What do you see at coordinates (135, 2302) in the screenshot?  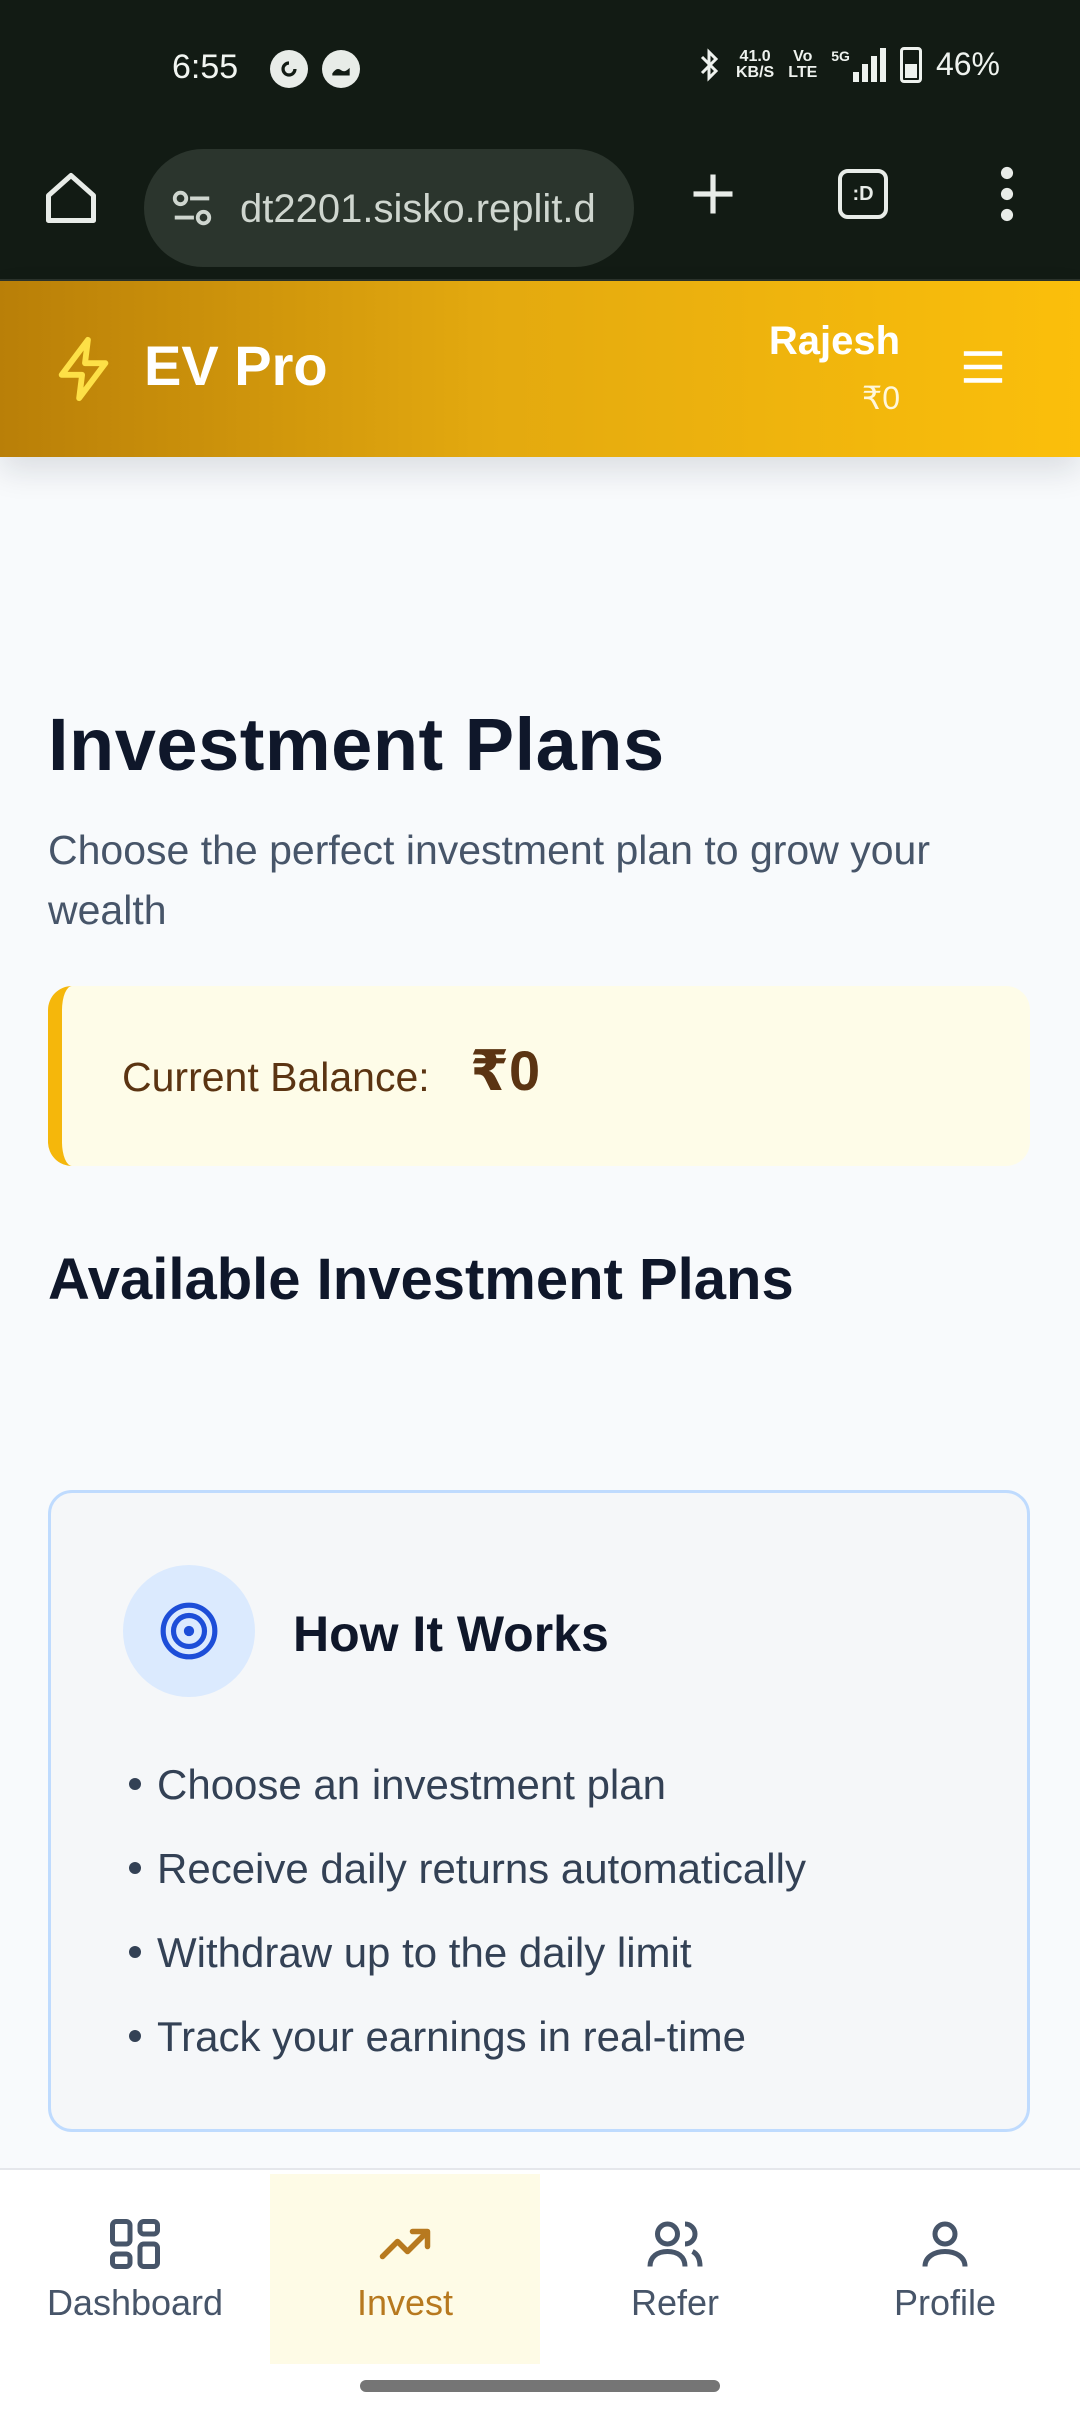 I see `nav-label: Dashboard` at bounding box center [135, 2302].